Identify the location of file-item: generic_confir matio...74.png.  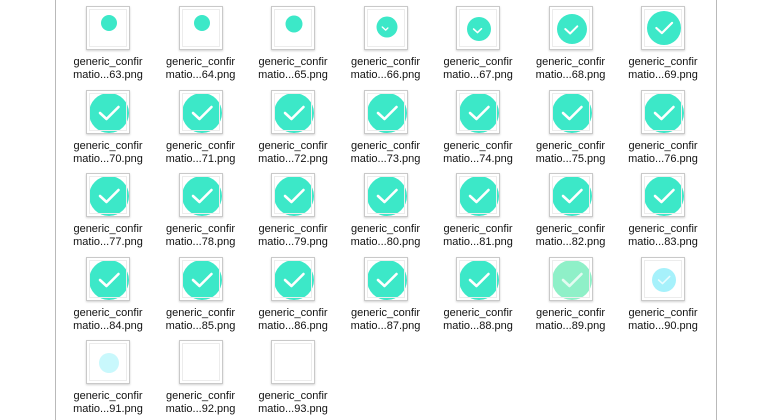
(478, 126).